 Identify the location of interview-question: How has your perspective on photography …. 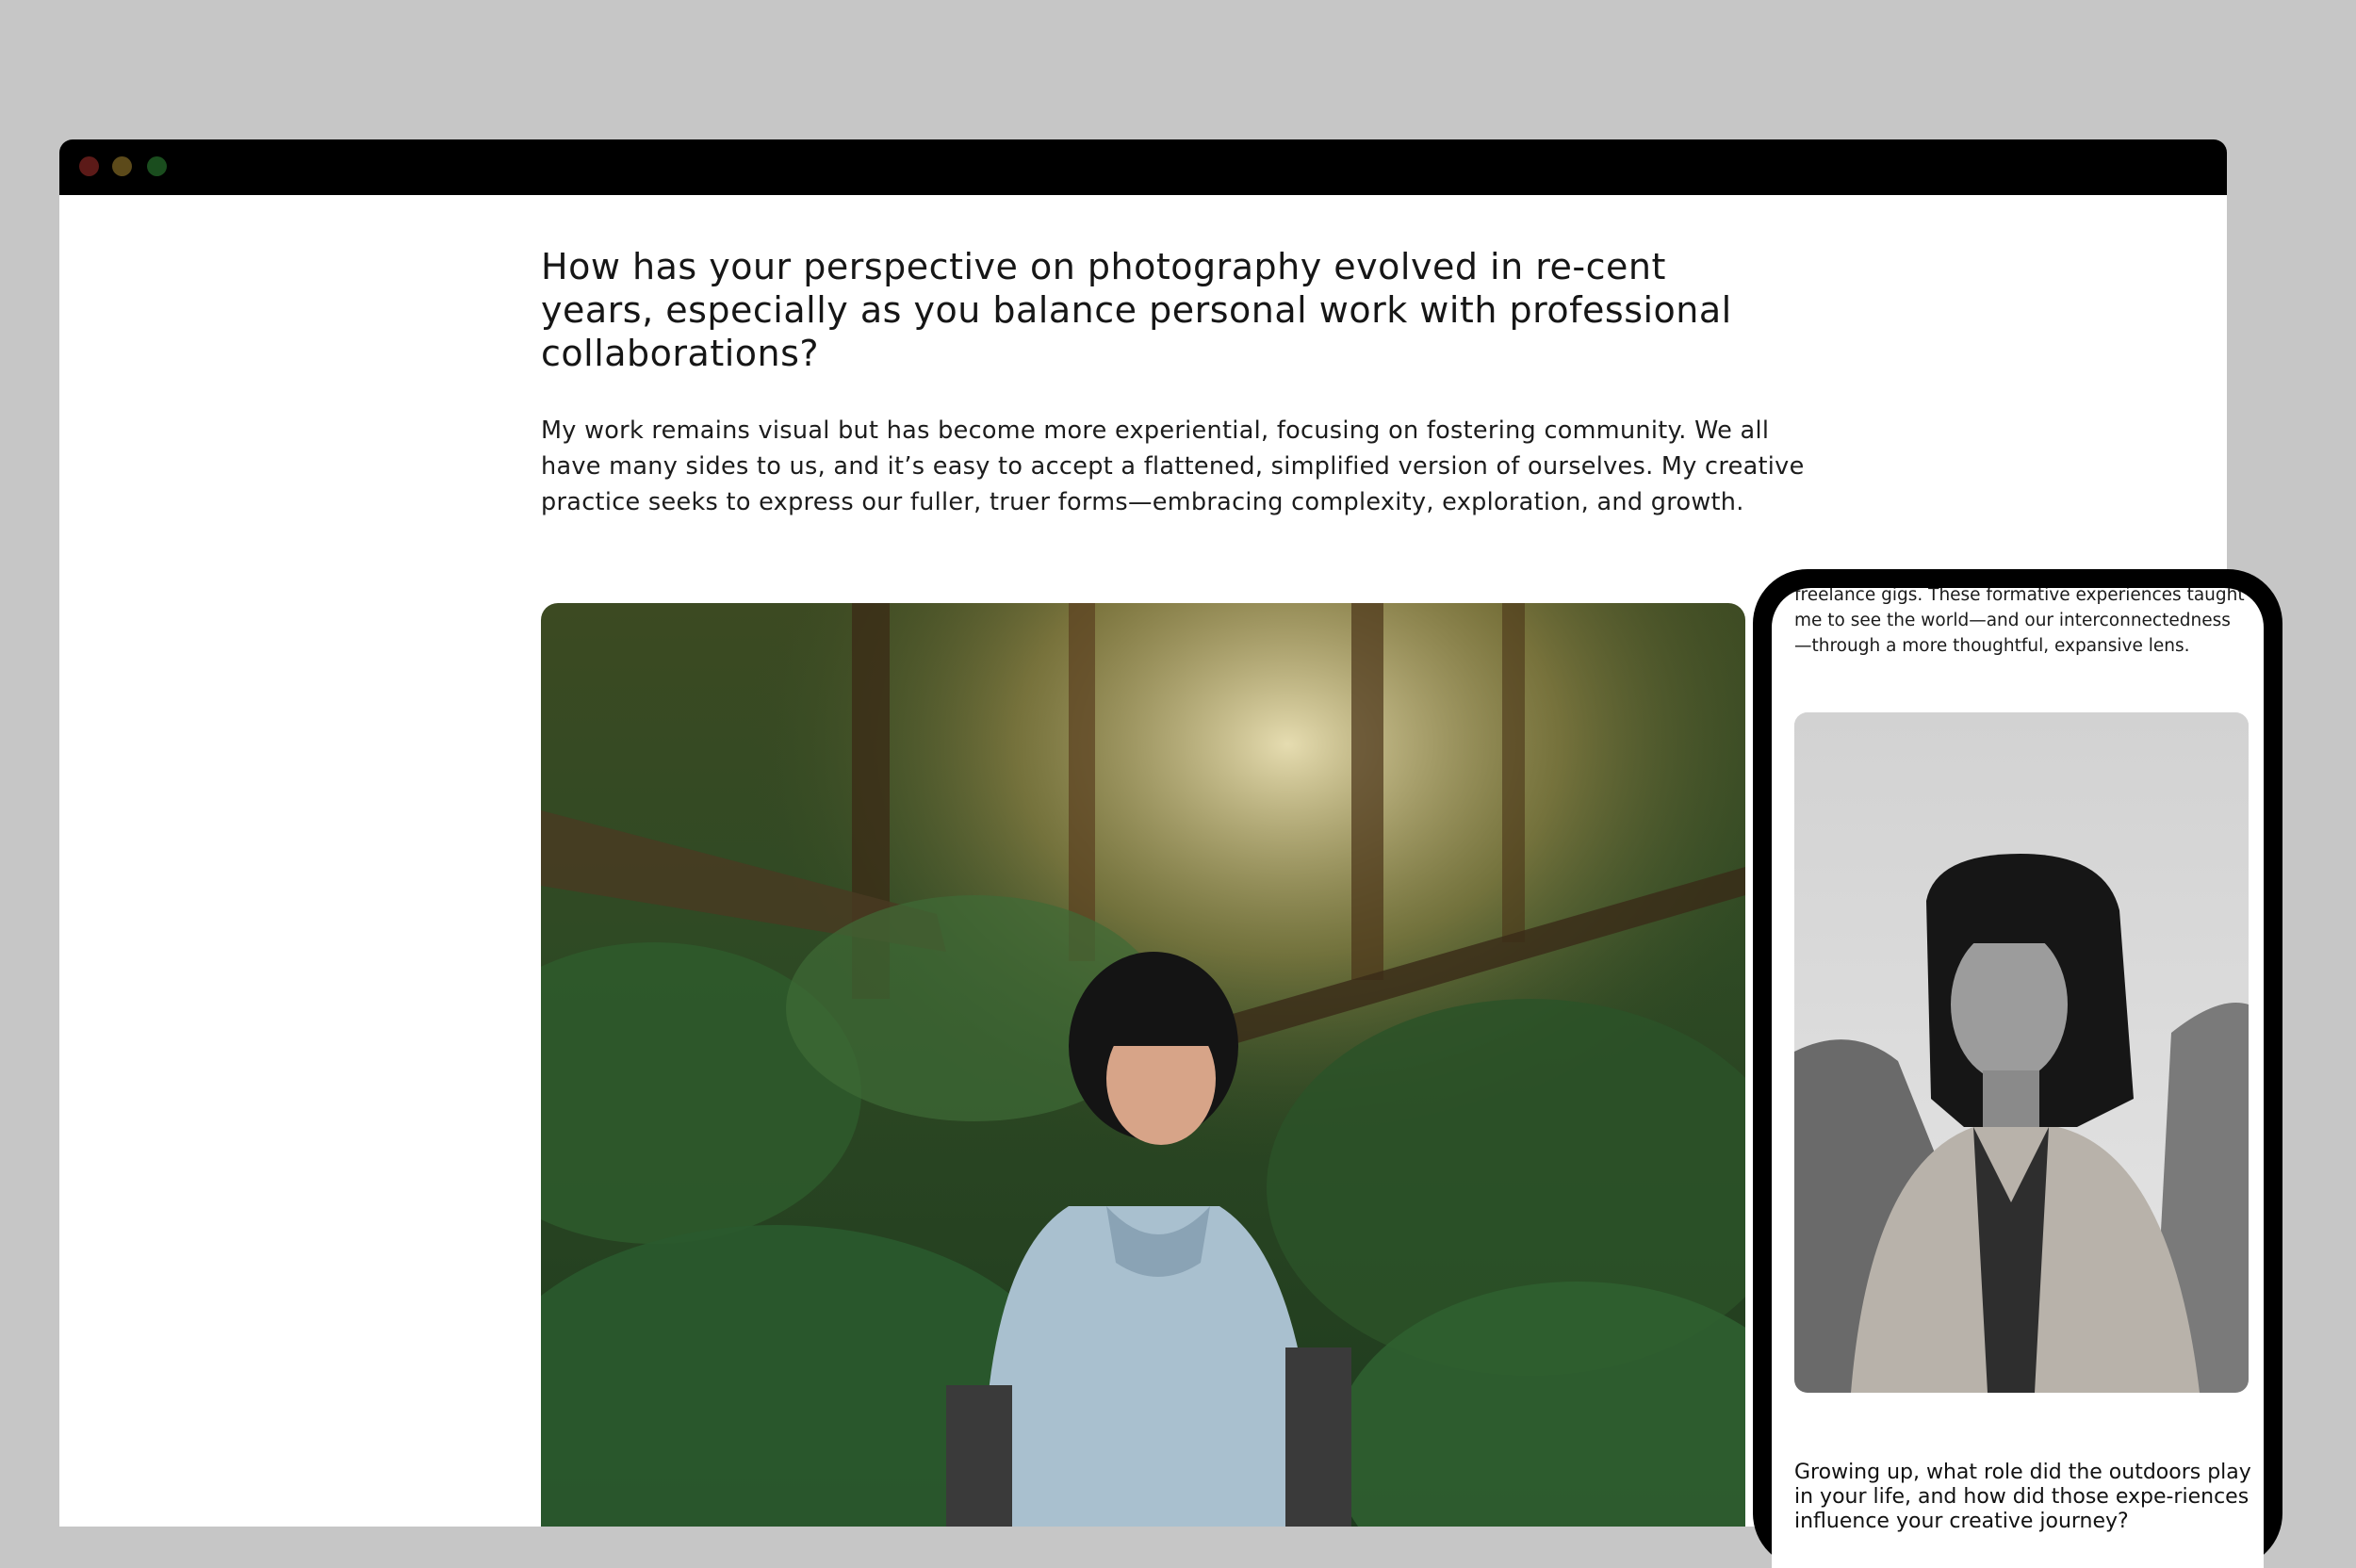
(1136, 310).